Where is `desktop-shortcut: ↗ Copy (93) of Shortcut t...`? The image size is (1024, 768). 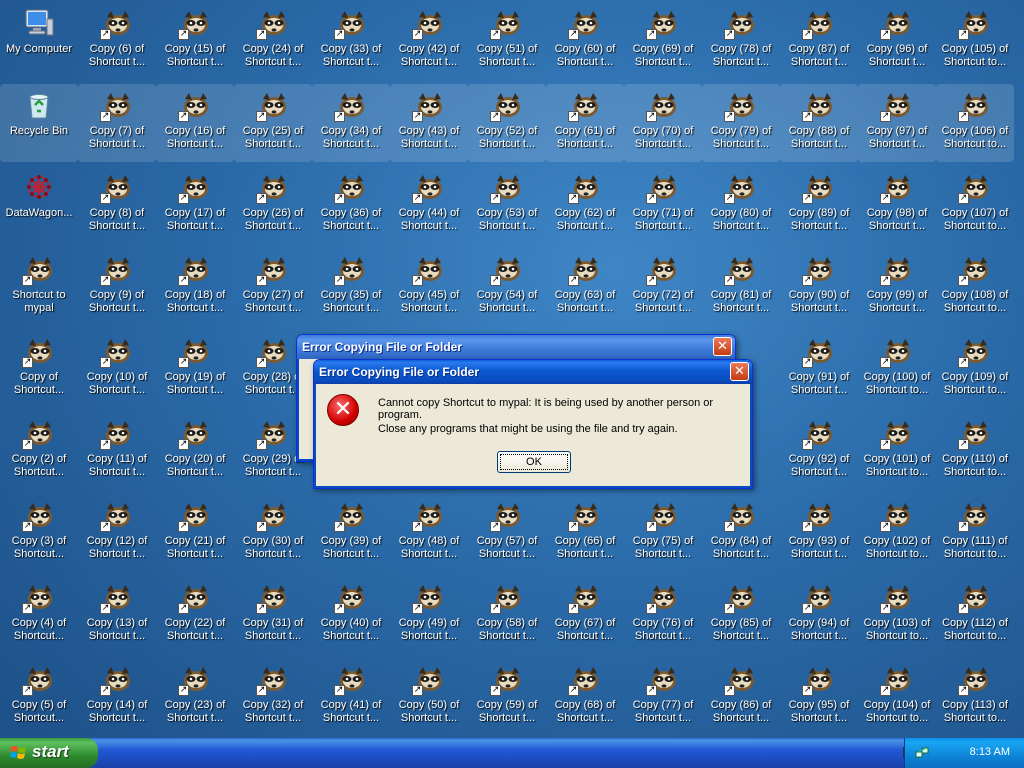
desktop-shortcut: ↗ Copy (93) of Shortcut t... is located at coordinates (819, 533).